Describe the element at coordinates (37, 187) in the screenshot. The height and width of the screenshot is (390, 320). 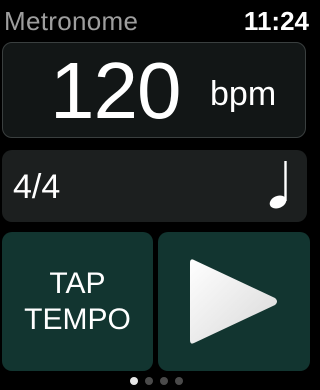
I see `time-signature-value: 4/4` at that location.